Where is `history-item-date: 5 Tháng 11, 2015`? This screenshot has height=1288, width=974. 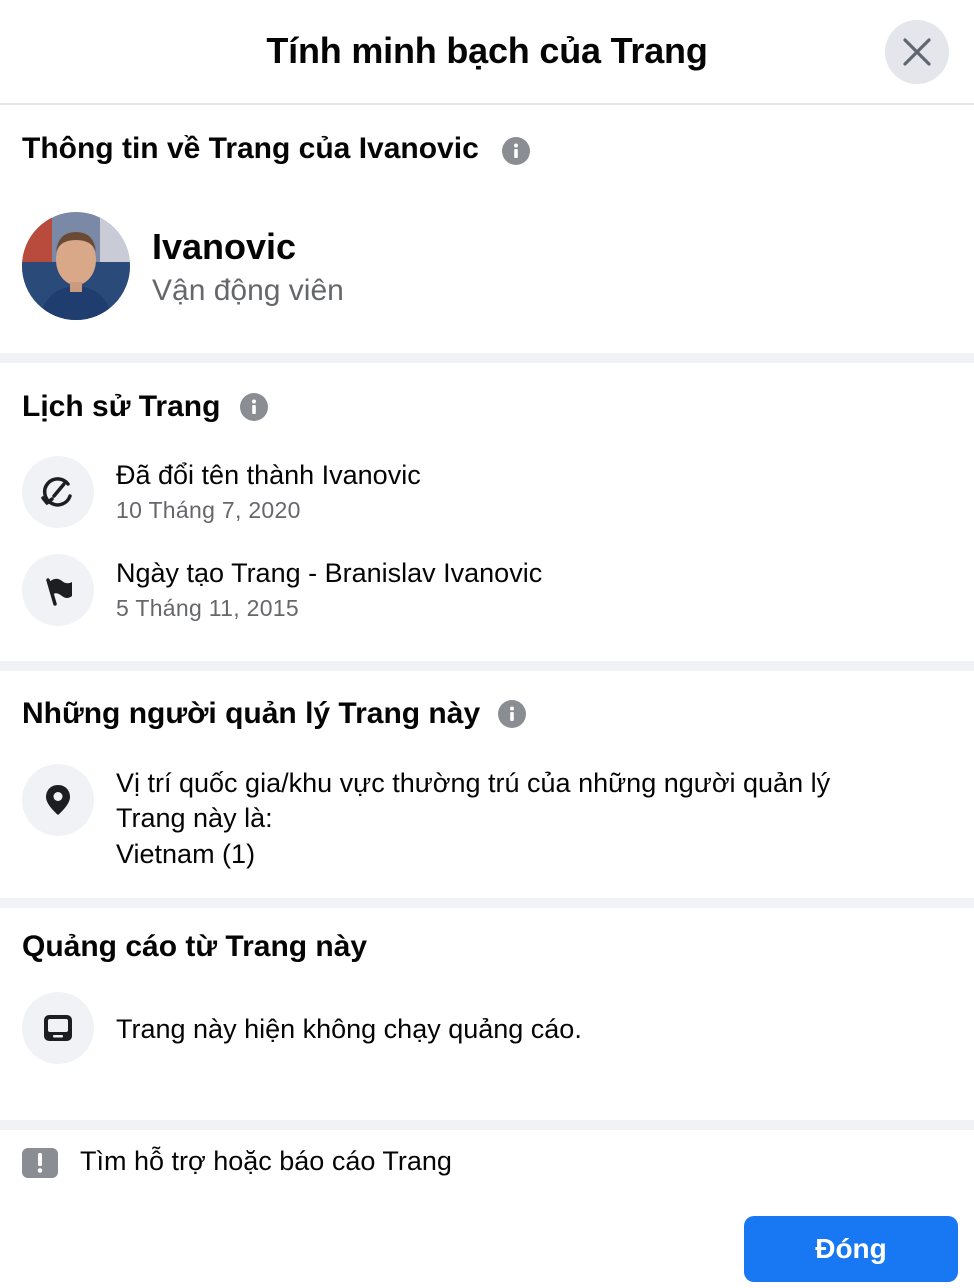
history-item-date: 5 Tháng 11, 2015 is located at coordinates (207, 608).